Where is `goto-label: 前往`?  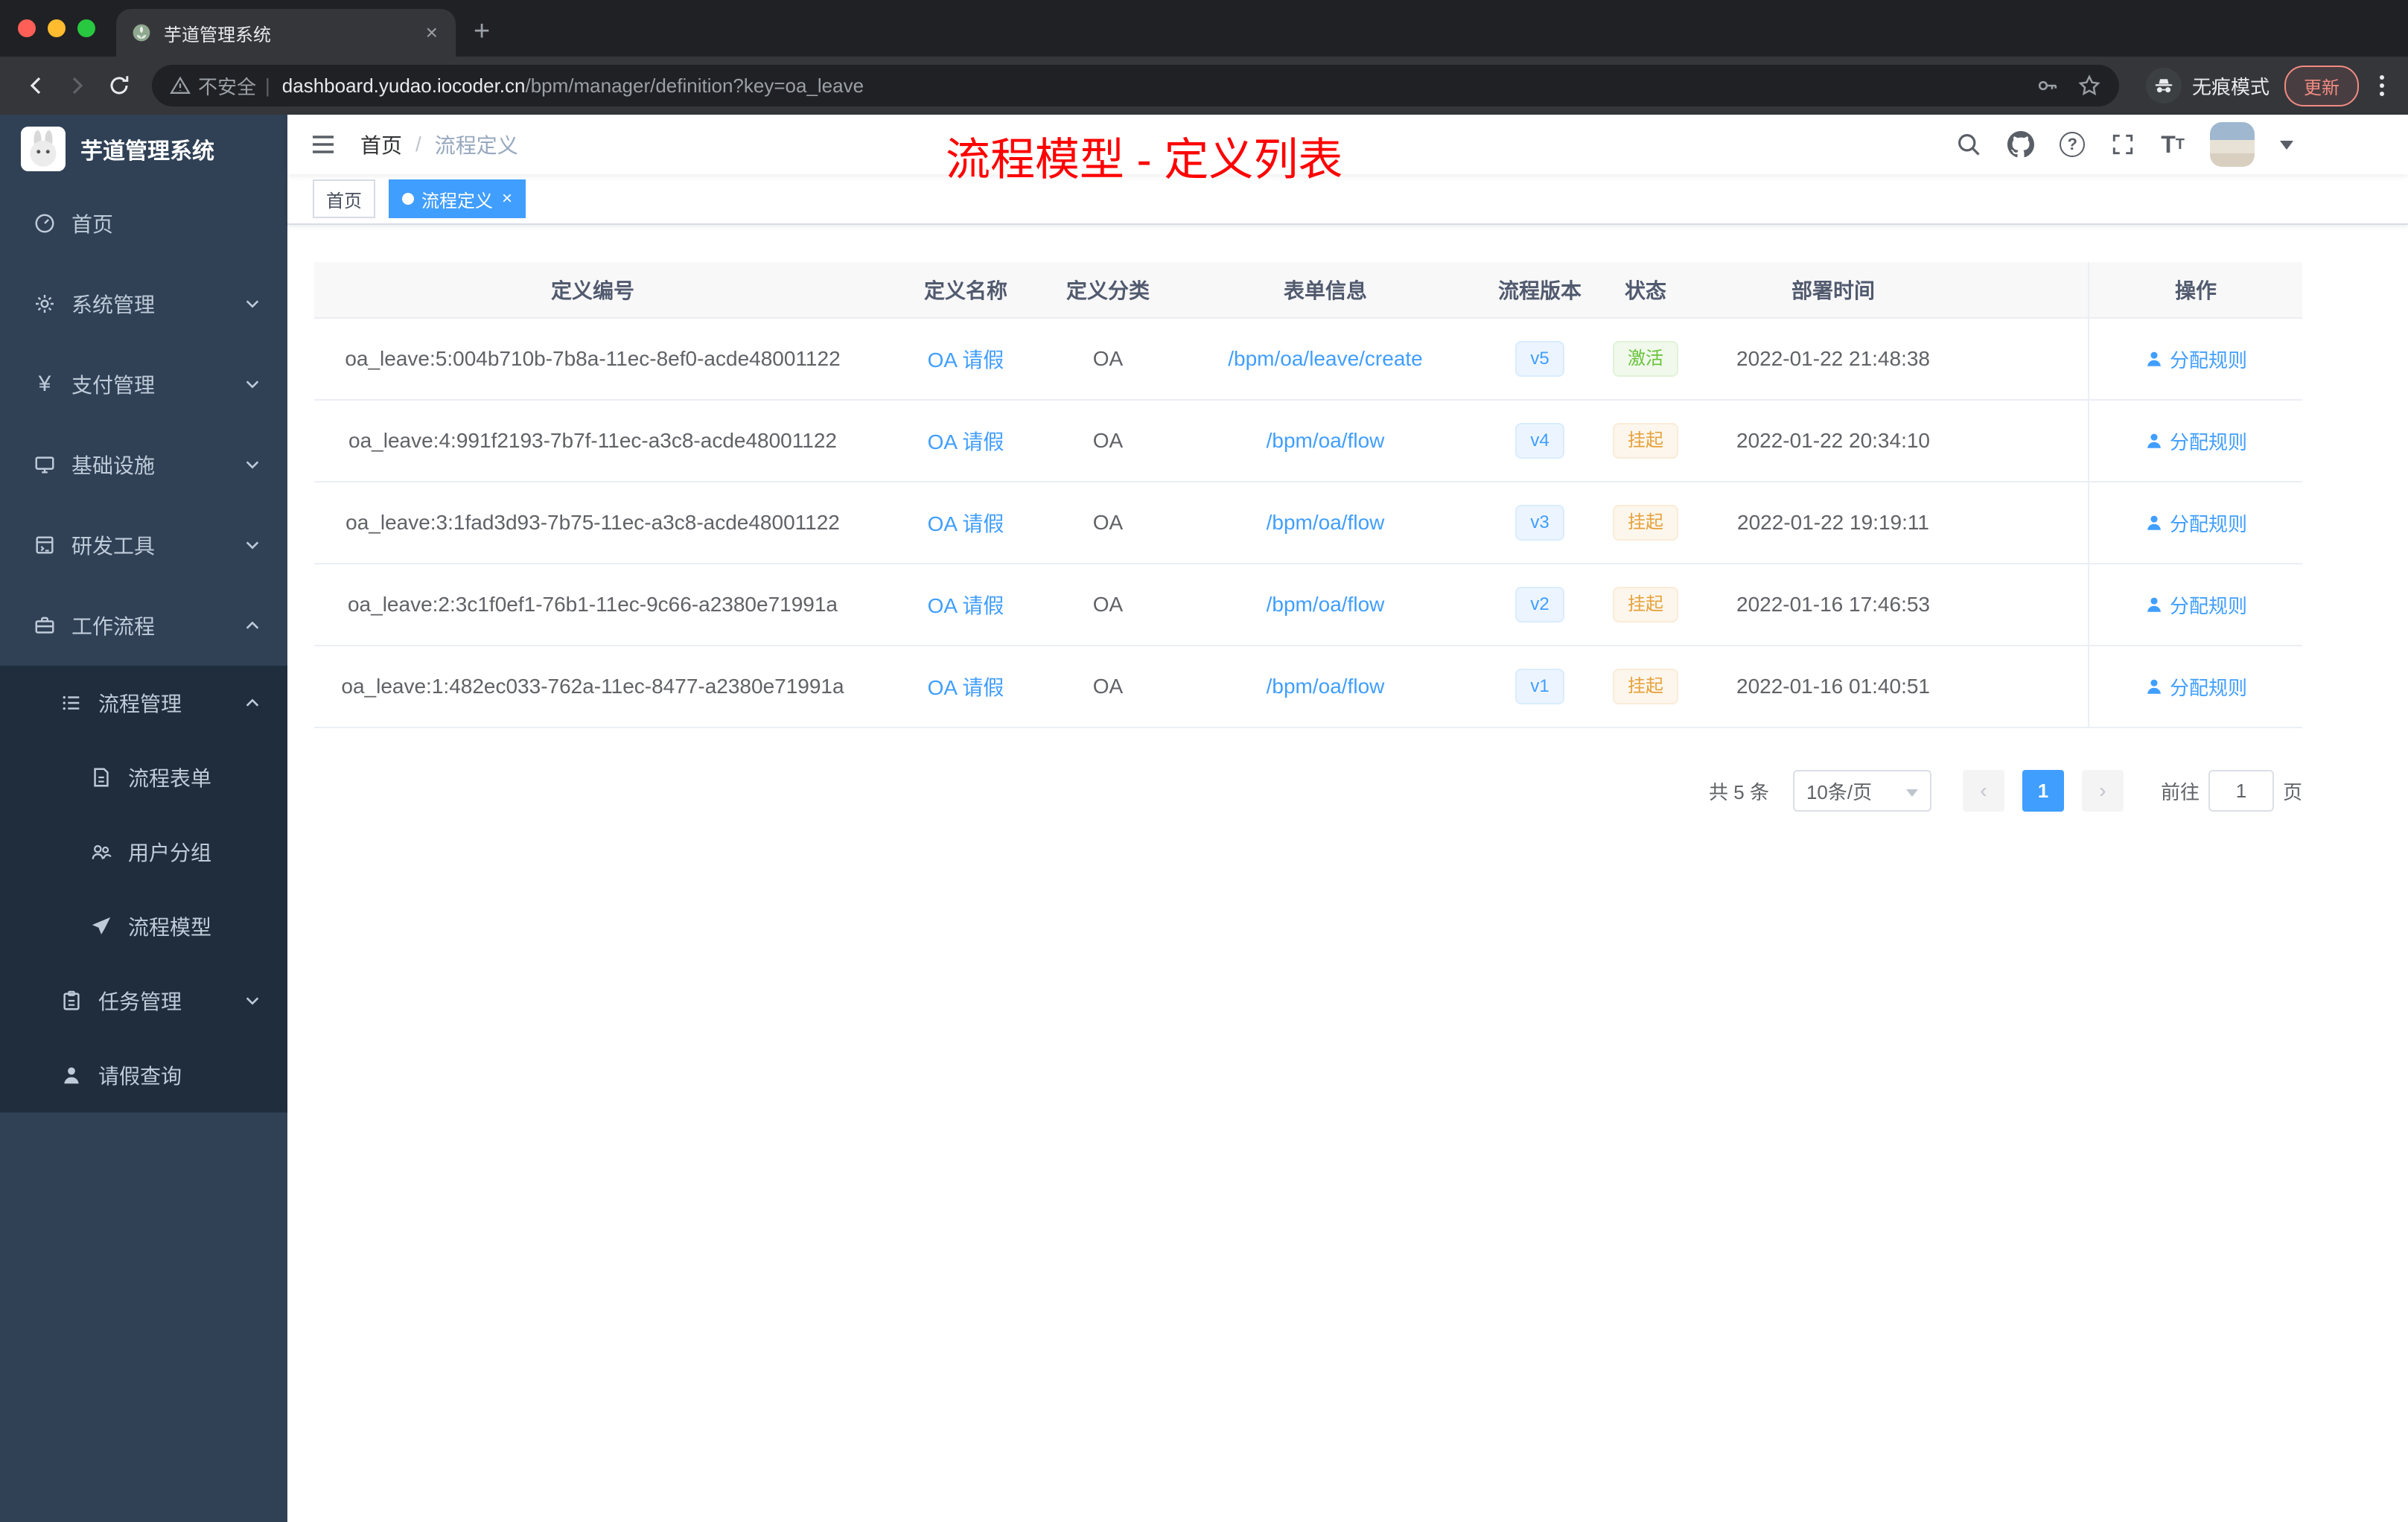
goto-label: 前往 is located at coordinates (2180, 791).